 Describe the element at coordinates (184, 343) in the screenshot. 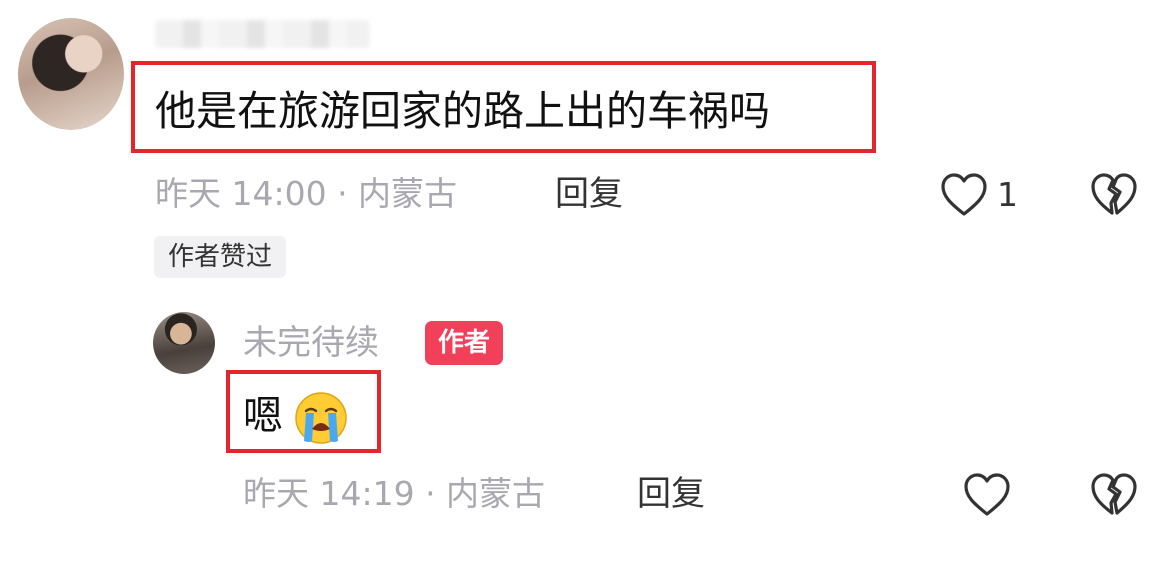

I see `author-avatar` at that location.